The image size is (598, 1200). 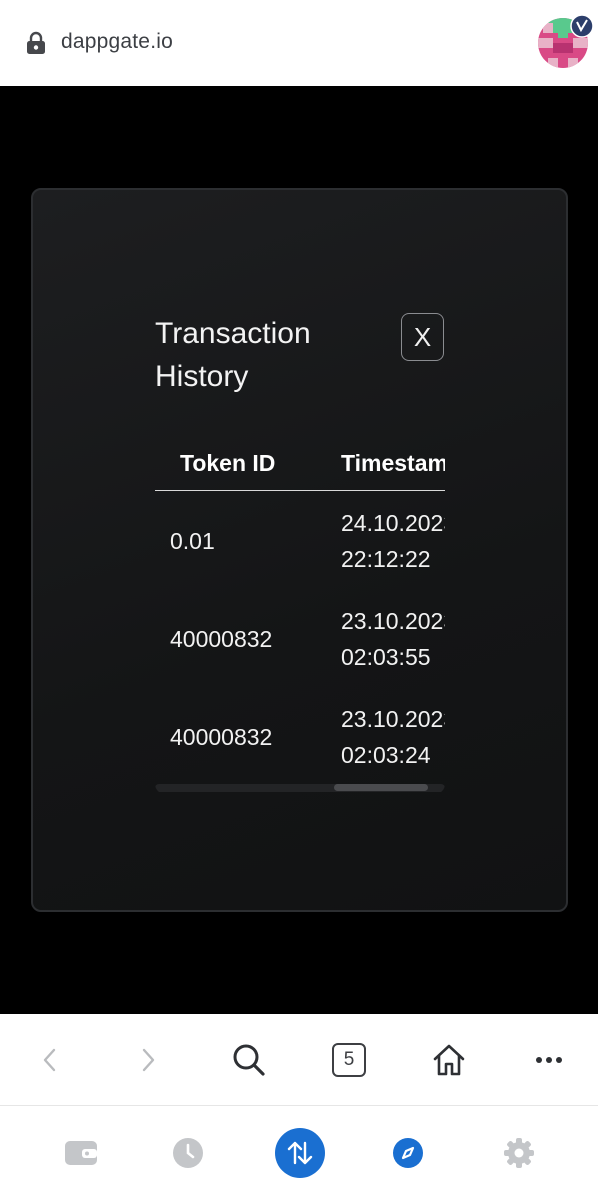 I want to click on browser-tab, so click(x=408, y=1153).